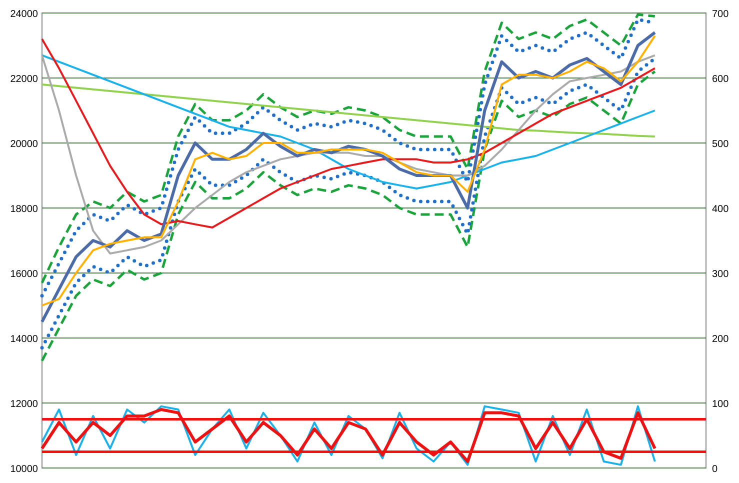 This screenshot has height=483, width=739. Describe the element at coordinates (24, 14) in the screenshot. I see `axis-tick-label: 24000` at that location.